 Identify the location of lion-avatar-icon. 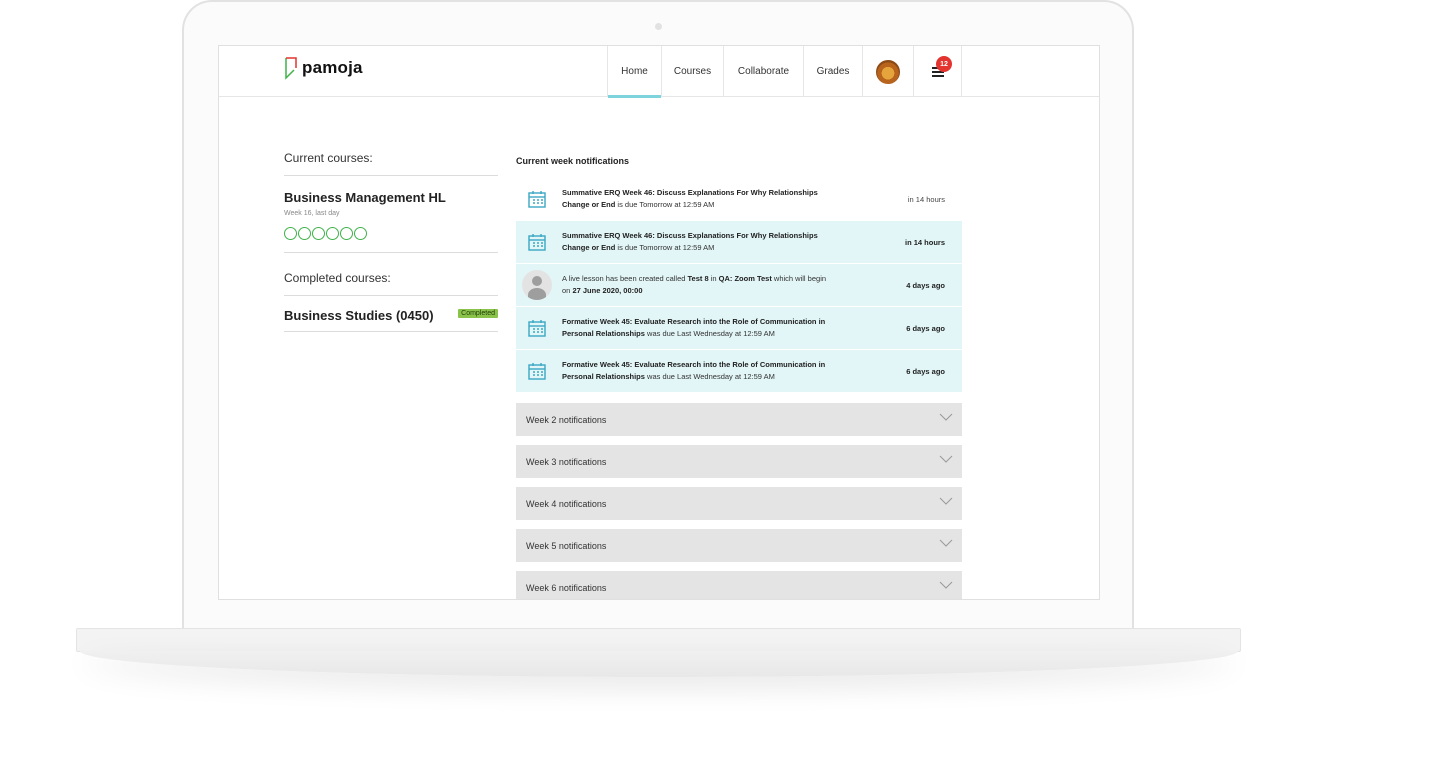
(888, 71).